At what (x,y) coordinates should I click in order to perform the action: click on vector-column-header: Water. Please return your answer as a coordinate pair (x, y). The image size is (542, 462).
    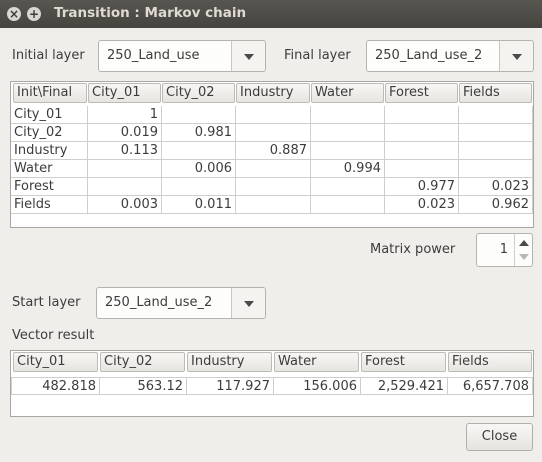
    Looking at the image, I should click on (316, 362).